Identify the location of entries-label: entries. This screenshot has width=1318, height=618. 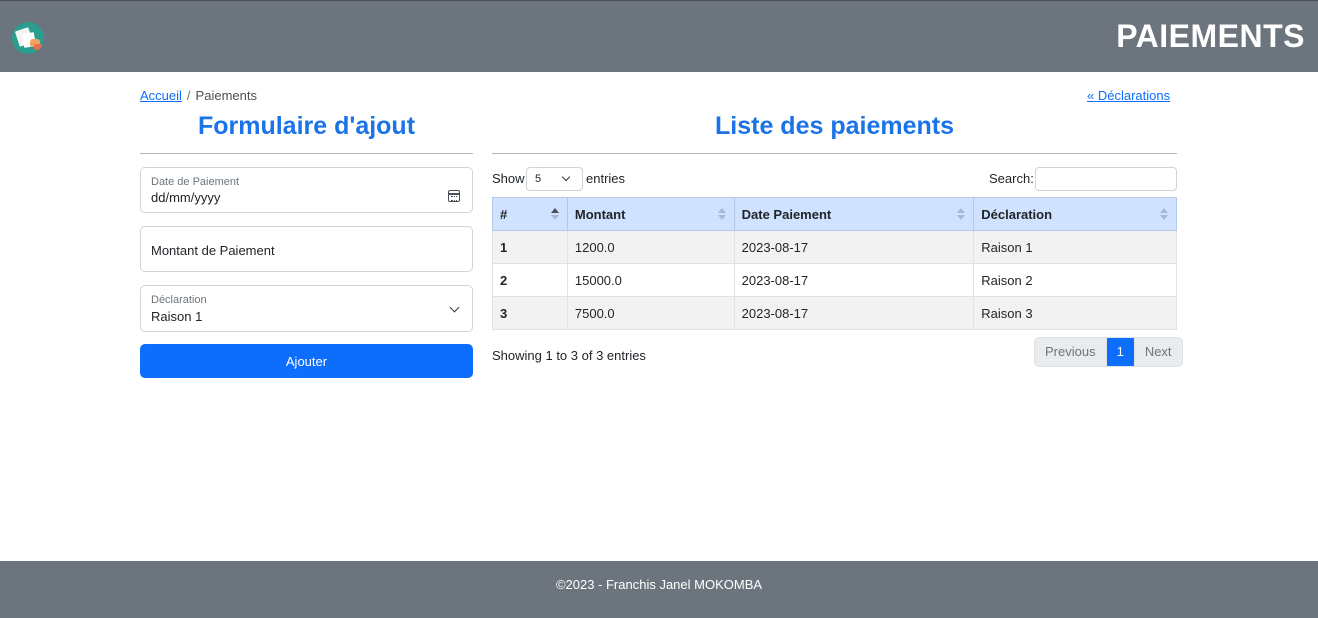
(606, 178).